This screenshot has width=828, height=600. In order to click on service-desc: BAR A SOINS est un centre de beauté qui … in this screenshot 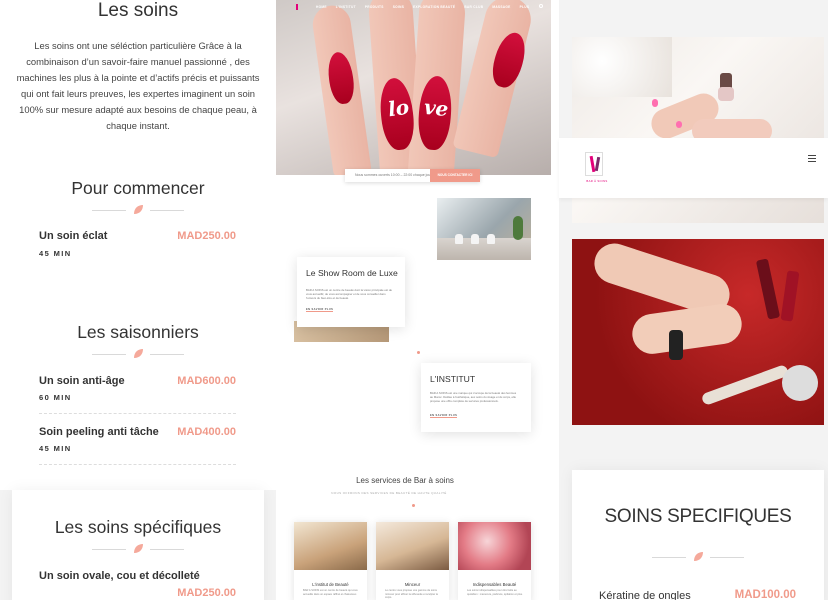, I will do `click(330, 592)`.